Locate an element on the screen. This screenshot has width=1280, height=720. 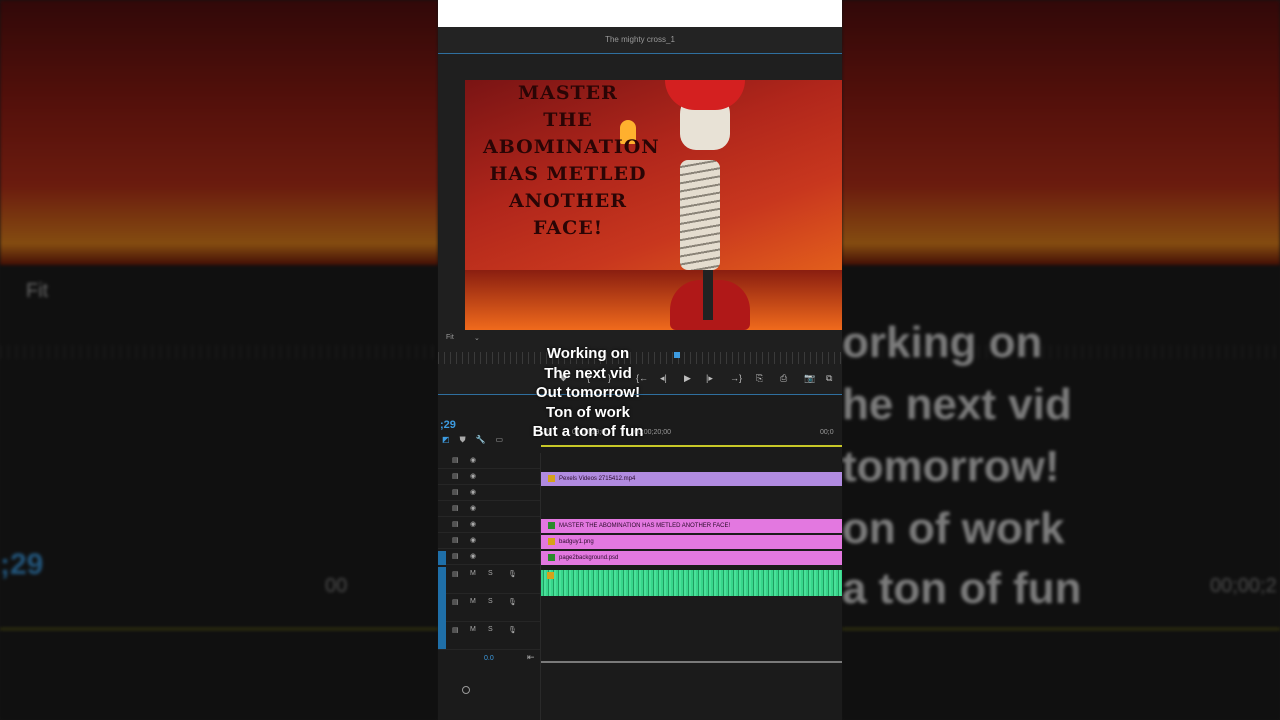
background-timecode: ;29 is located at coordinates (22, 564).